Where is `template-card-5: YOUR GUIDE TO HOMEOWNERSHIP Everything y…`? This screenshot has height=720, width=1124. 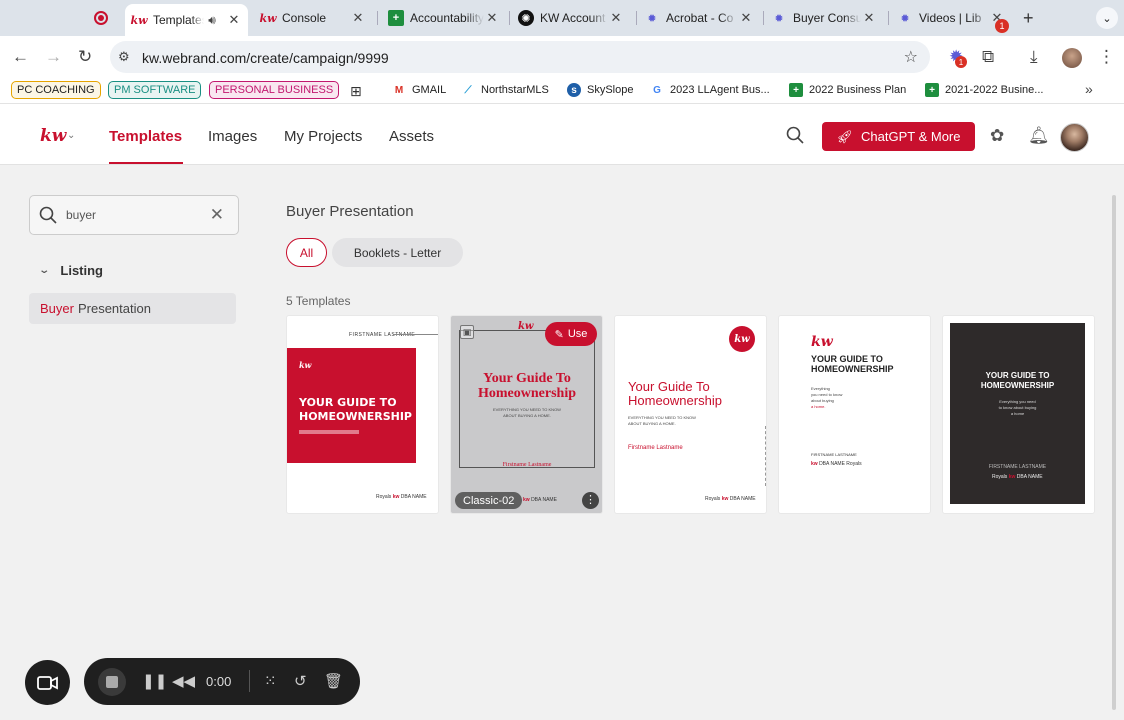 template-card-5: YOUR GUIDE TO HOMEOWNERSHIP Everything y… is located at coordinates (1018, 414).